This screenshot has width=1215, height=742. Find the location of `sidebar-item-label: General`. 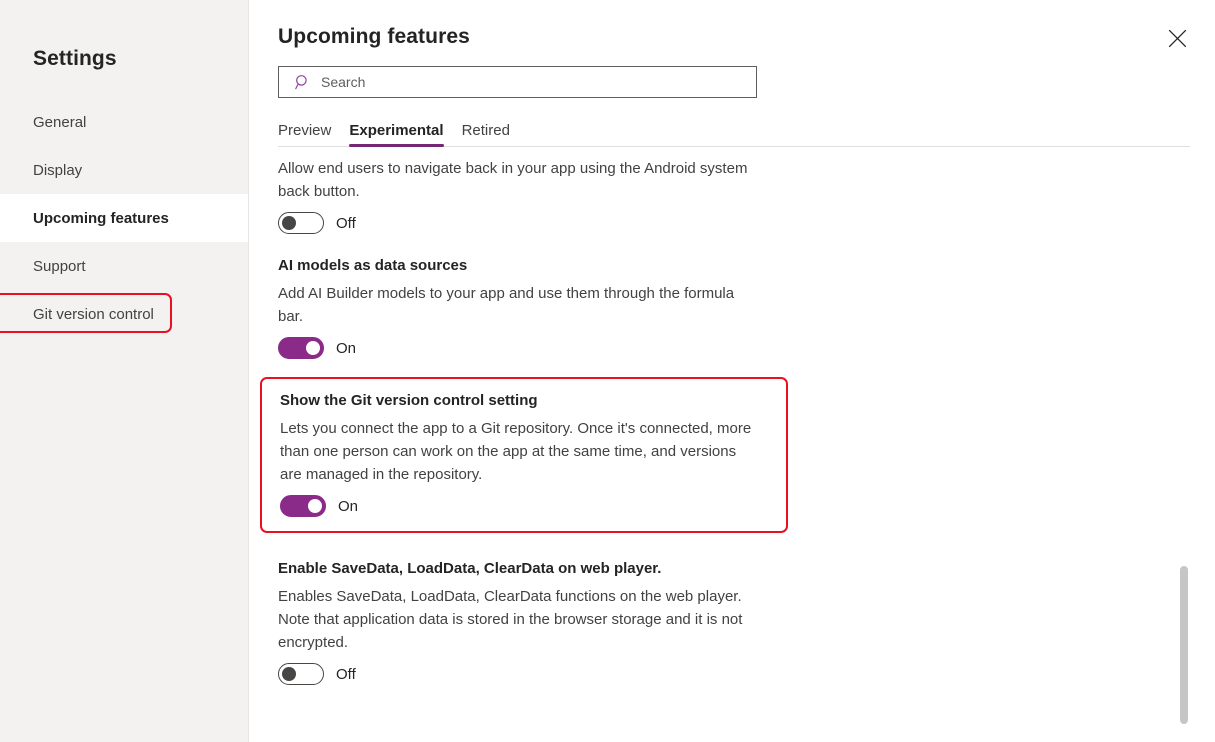

sidebar-item-label: General is located at coordinates (60, 122).